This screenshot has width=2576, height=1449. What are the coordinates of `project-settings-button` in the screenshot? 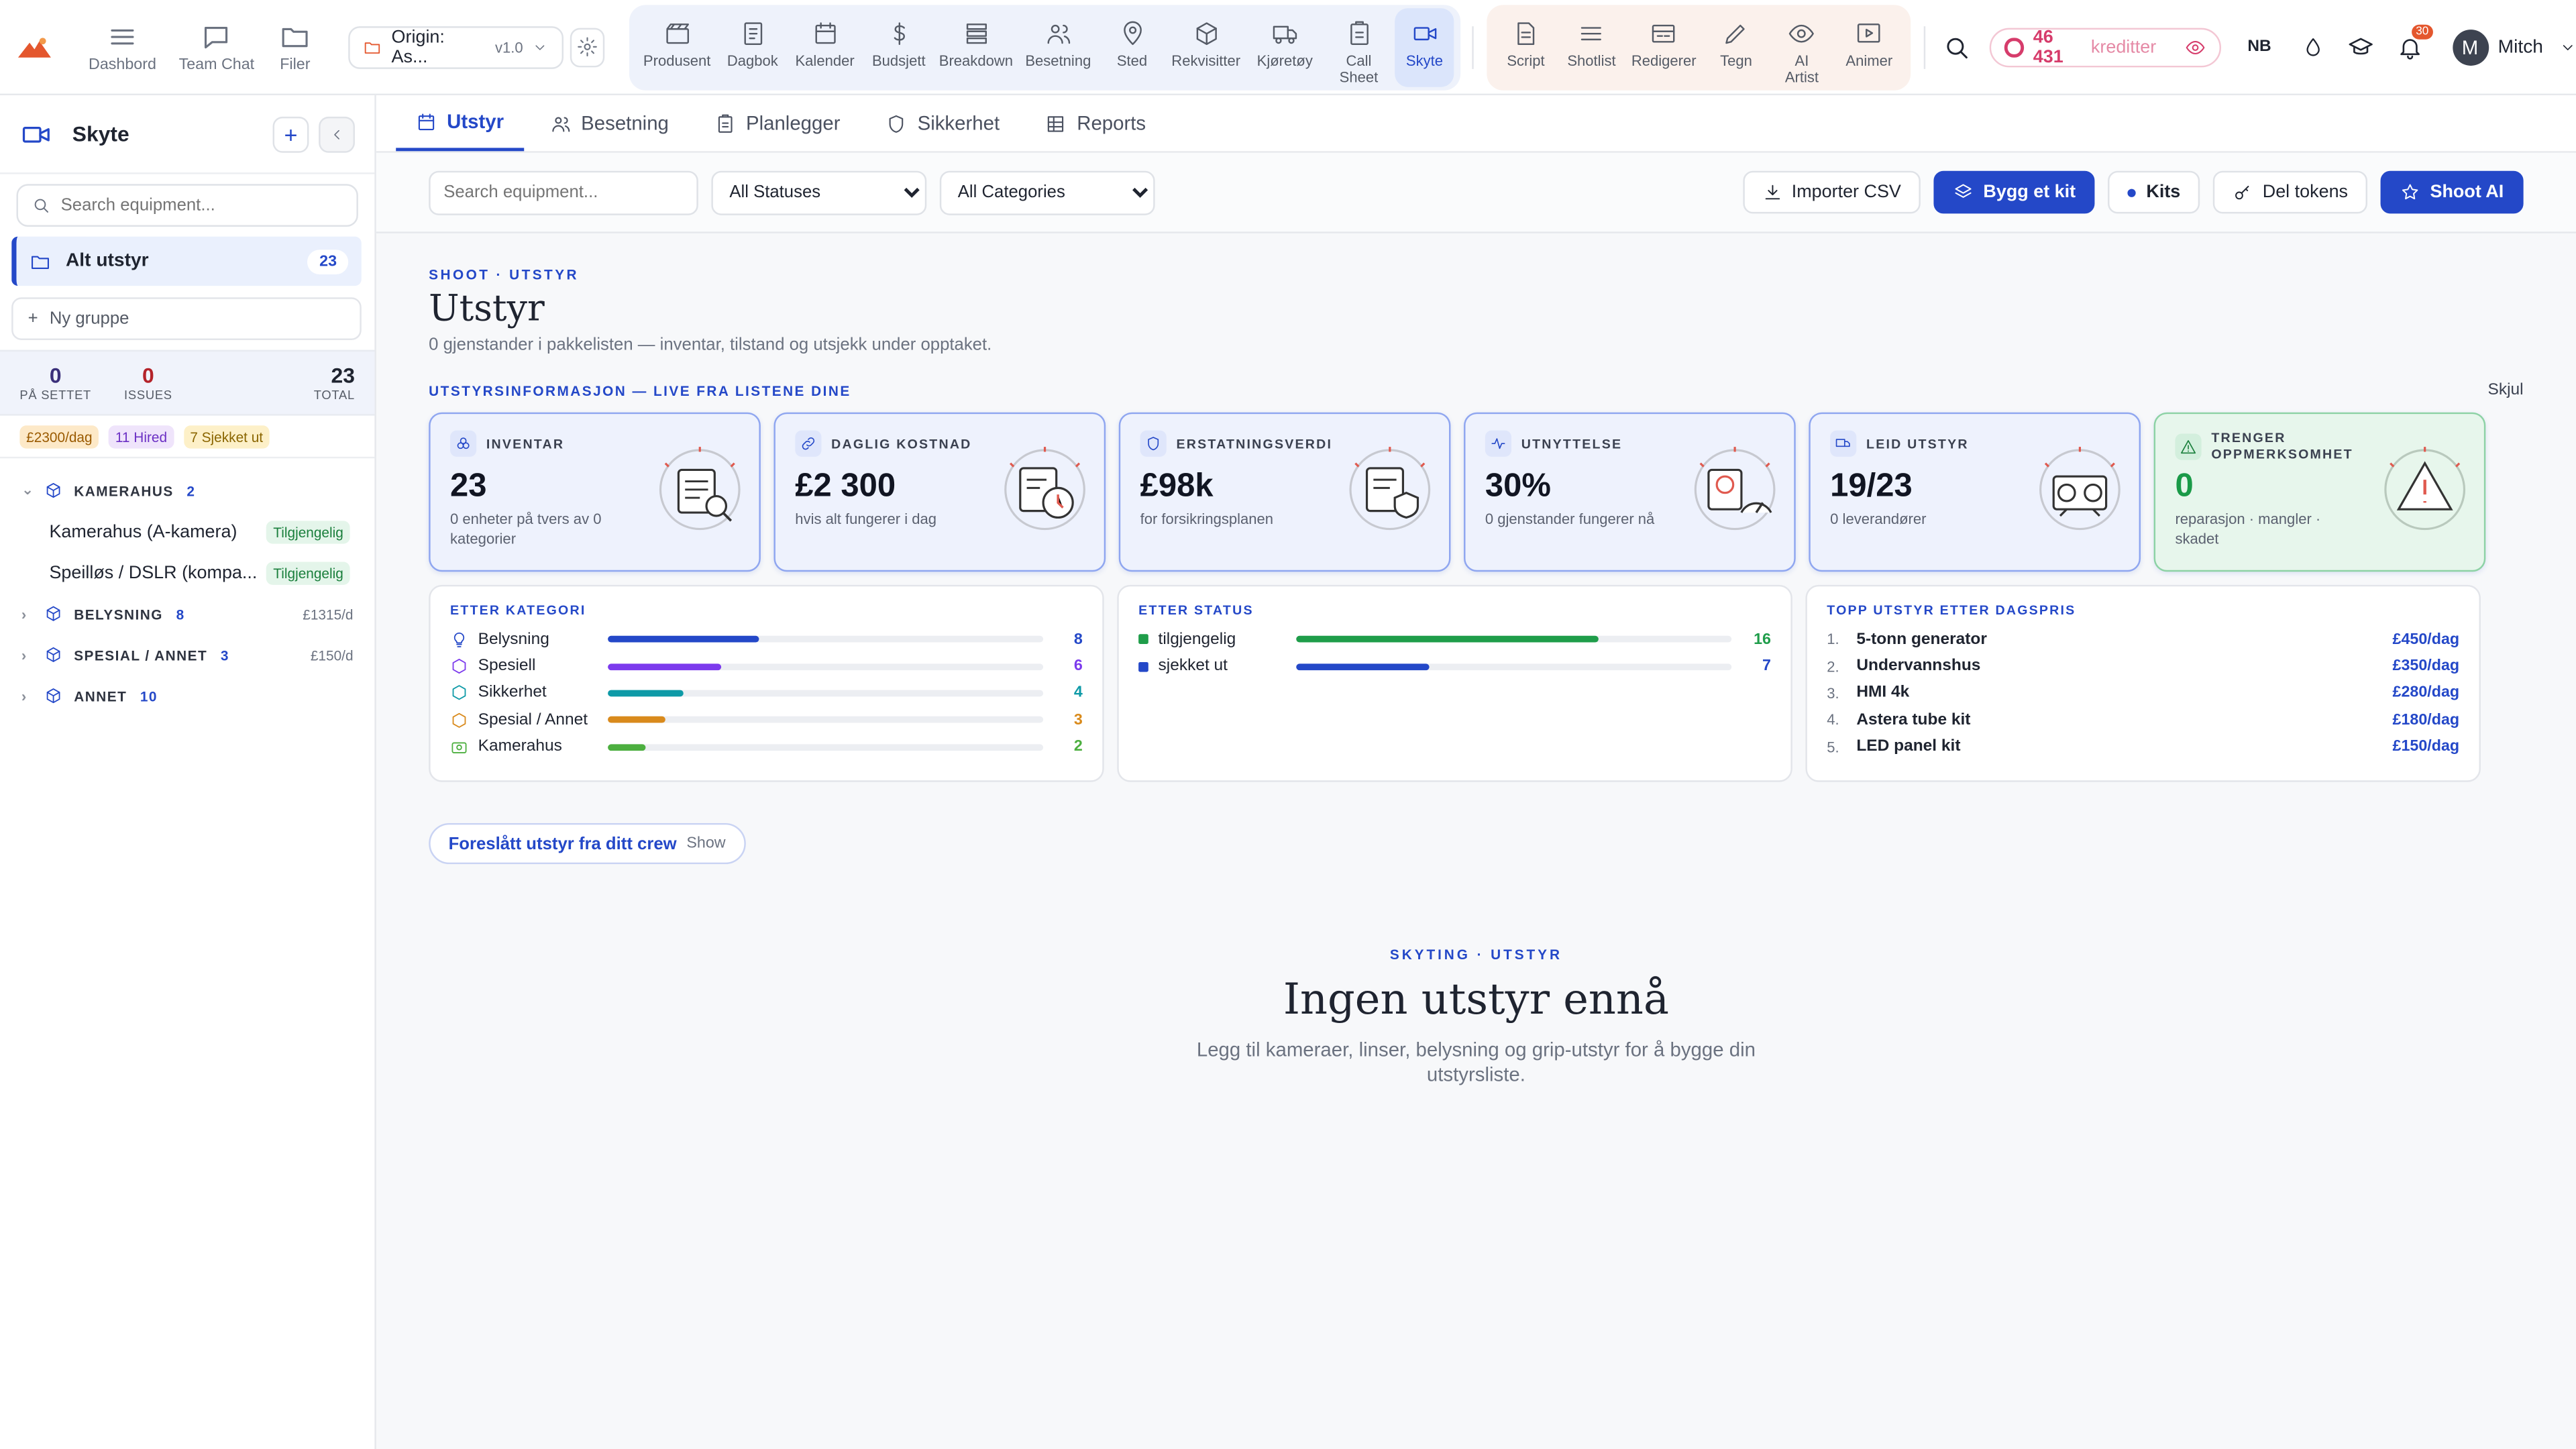 It's located at (587, 47).